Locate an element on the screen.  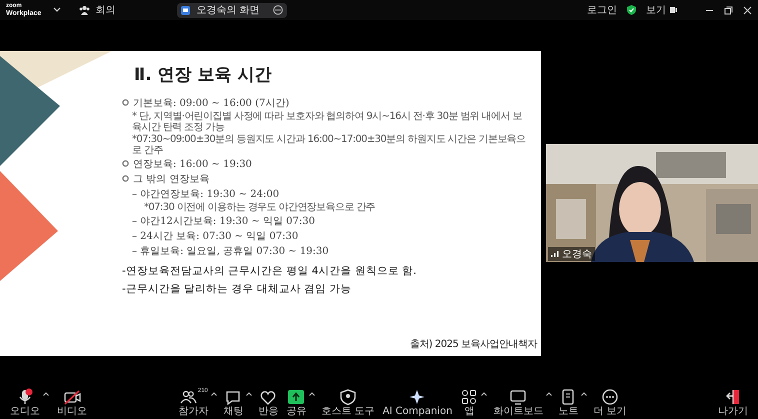
toolbar-button: 호스트 도구 is located at coordinates (348, 402).